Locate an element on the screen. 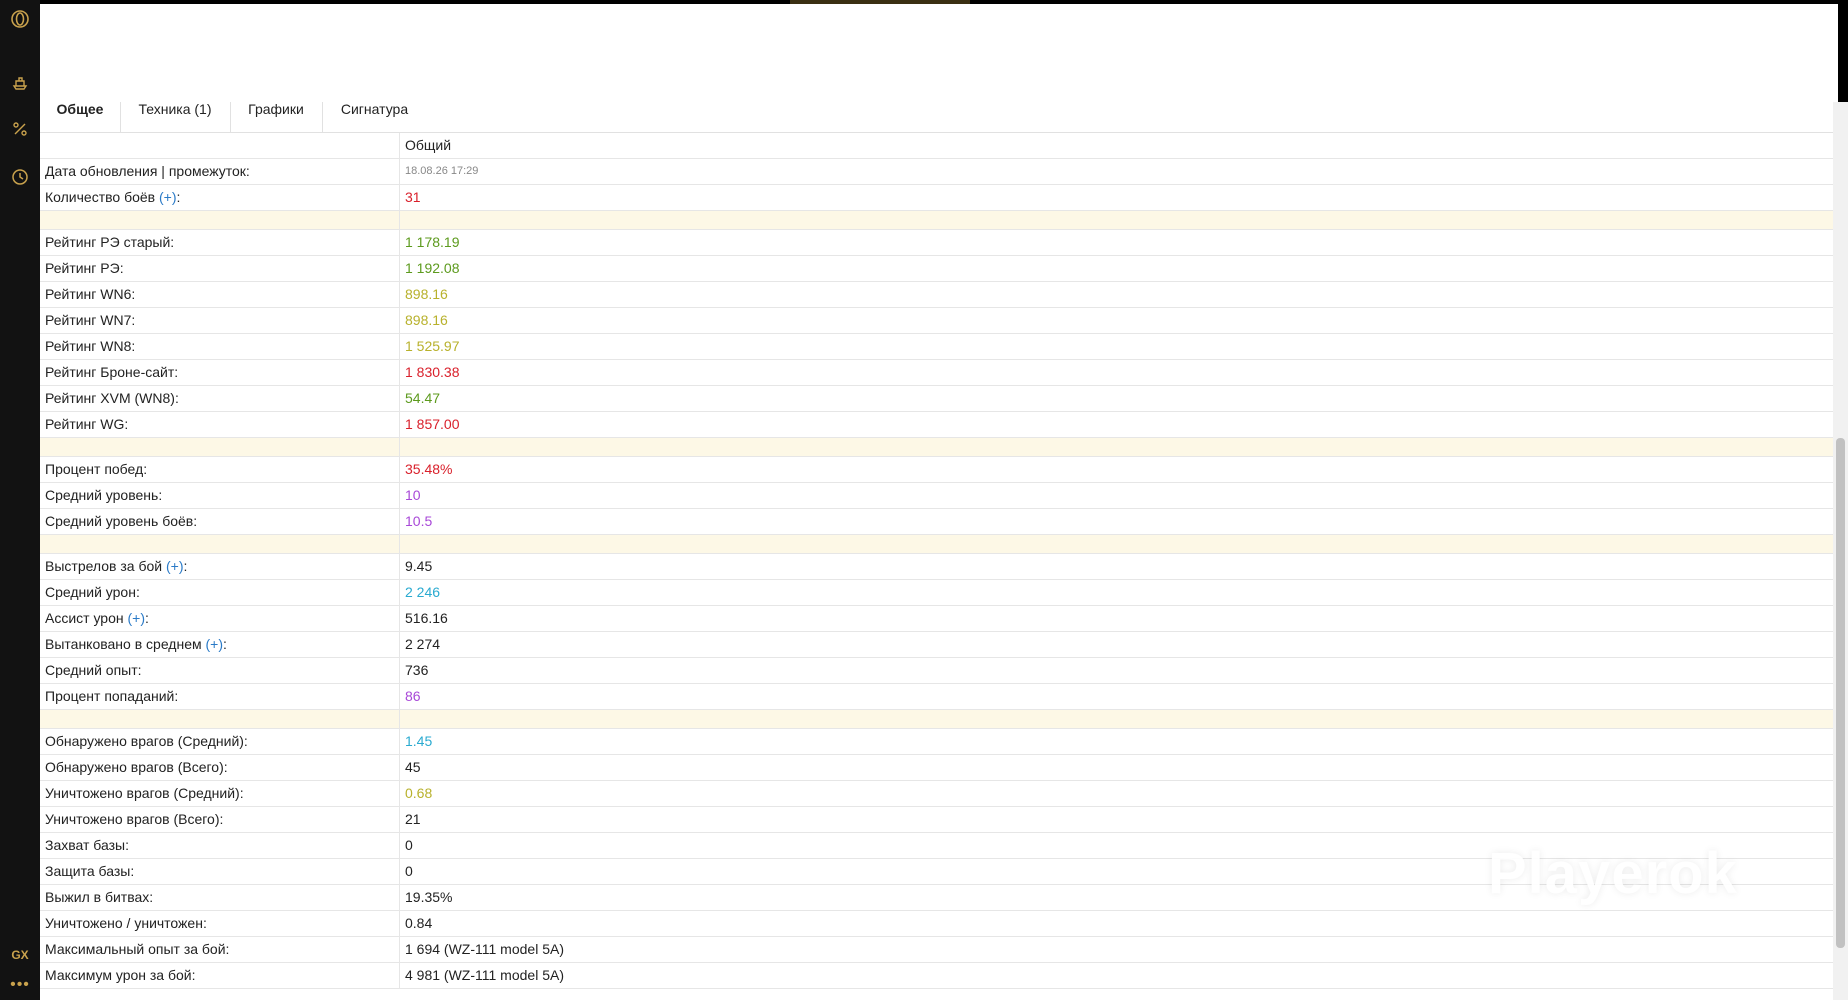 This screenshot has width=1848, height=1000. table-row: Средний уровень боёв: 10.5 is located at coordinates (936, 521).